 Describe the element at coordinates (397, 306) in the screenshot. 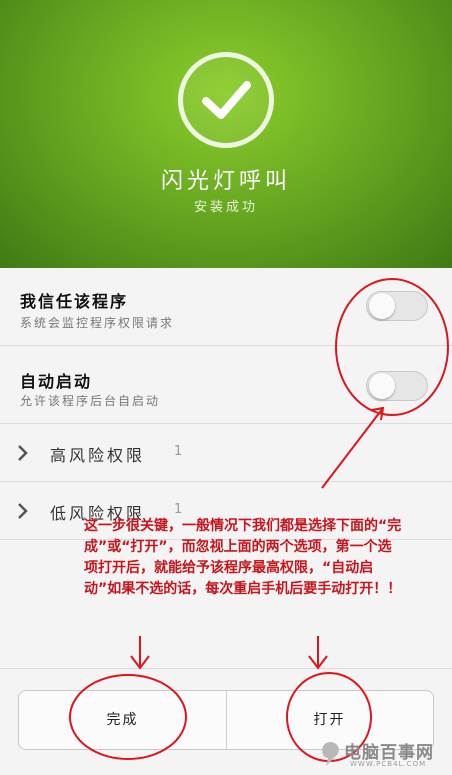

I see `trust-program-toggle` at that location.